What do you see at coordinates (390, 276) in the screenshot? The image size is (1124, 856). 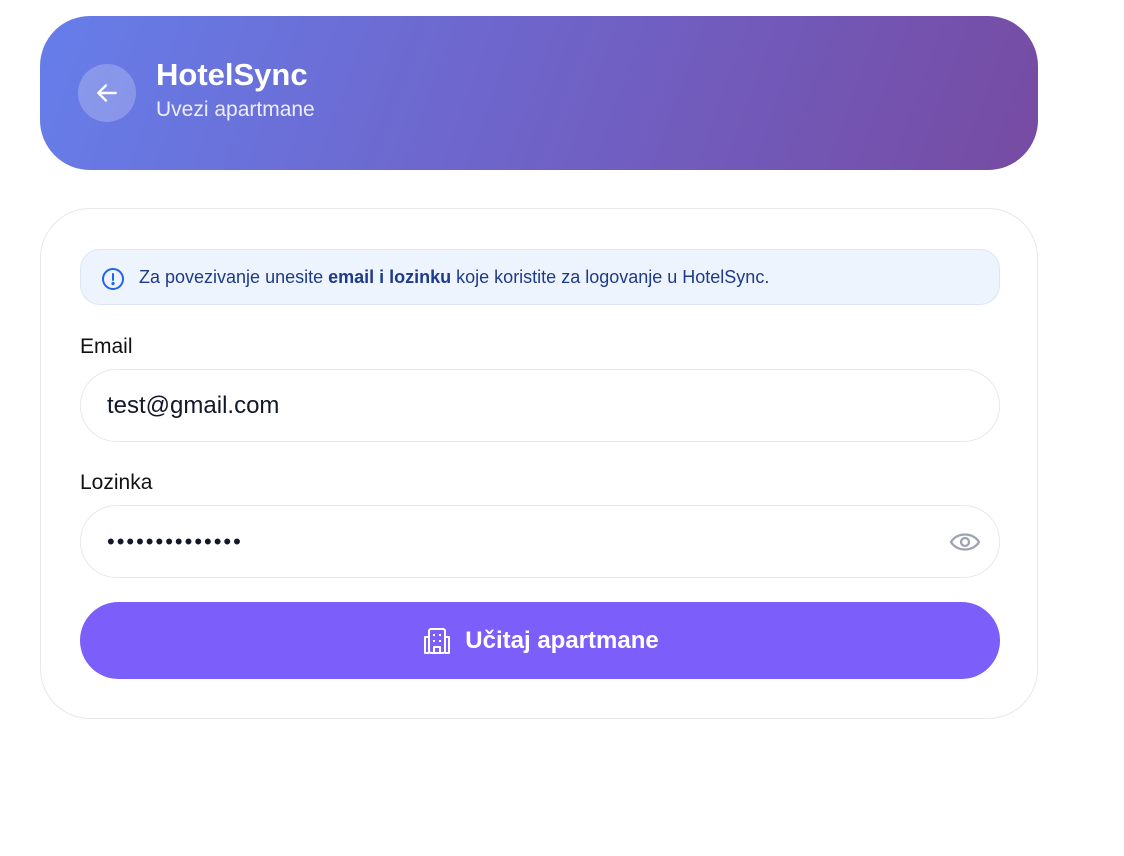 I see `info-text-bold: email i lozinku` at bounding box center [390, 276].